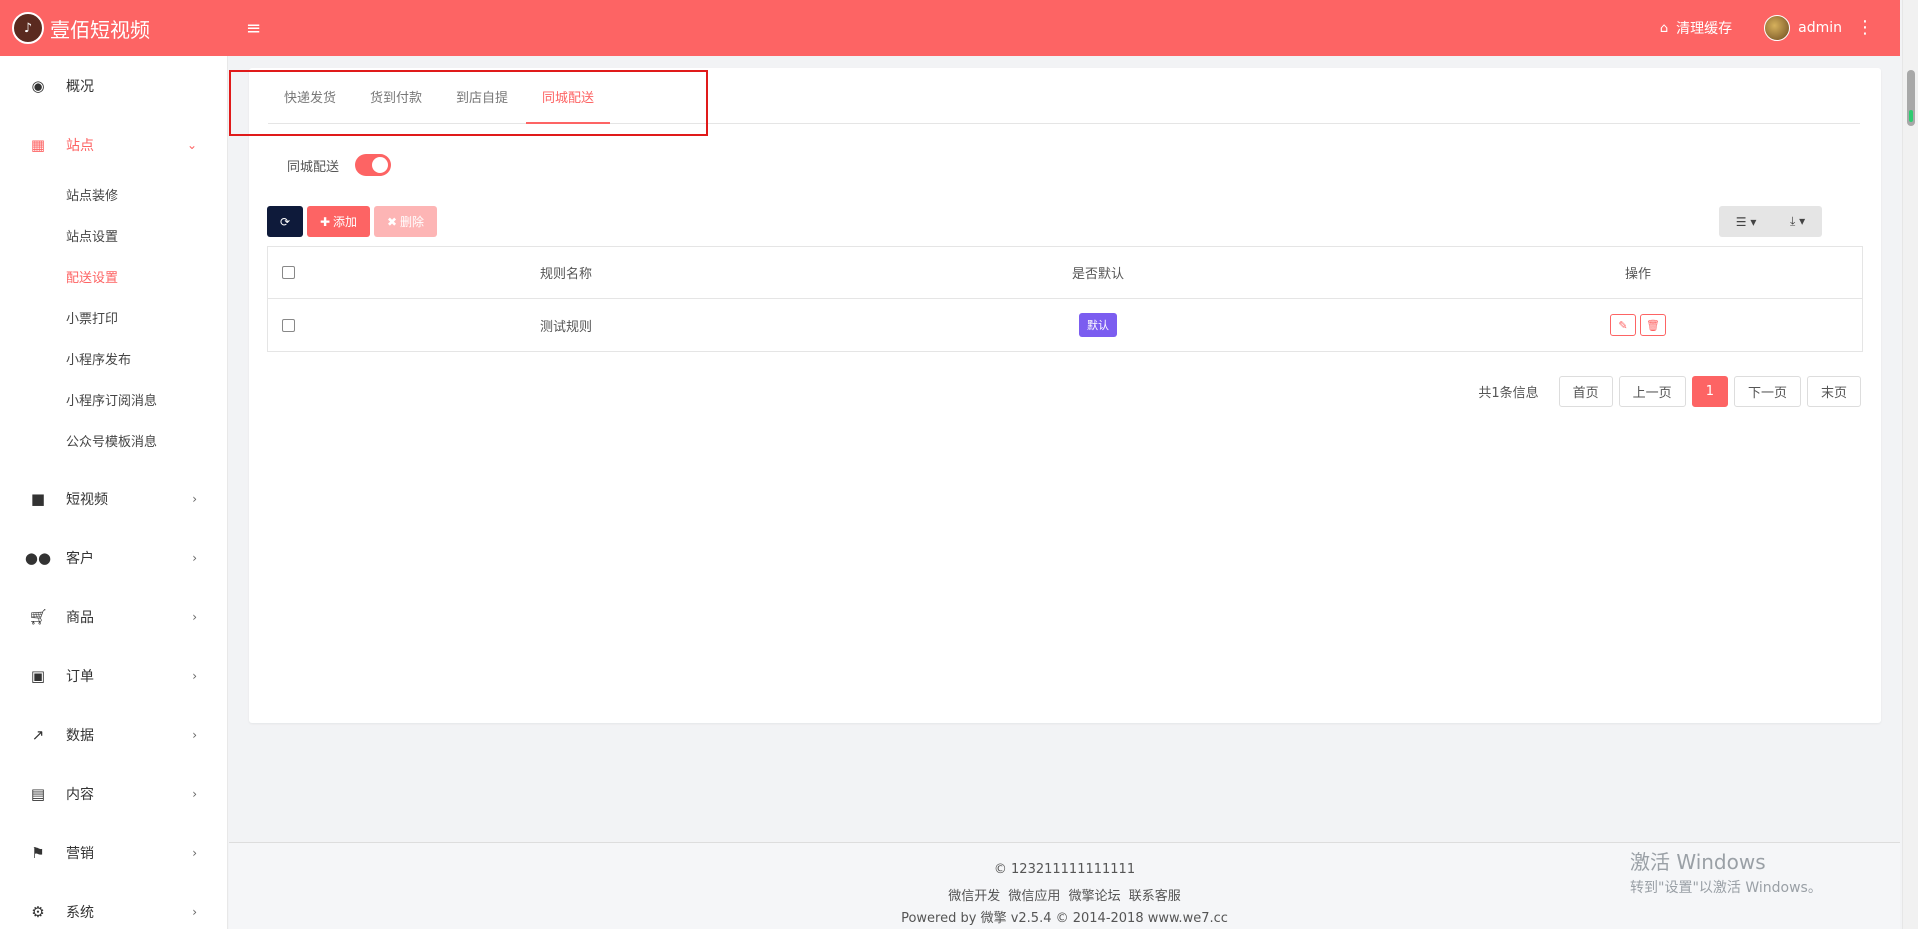 The height and width of the screenshot is (929, 1918). I want to click on brand: ♪ 壹佰短视频, so click(114, 28).